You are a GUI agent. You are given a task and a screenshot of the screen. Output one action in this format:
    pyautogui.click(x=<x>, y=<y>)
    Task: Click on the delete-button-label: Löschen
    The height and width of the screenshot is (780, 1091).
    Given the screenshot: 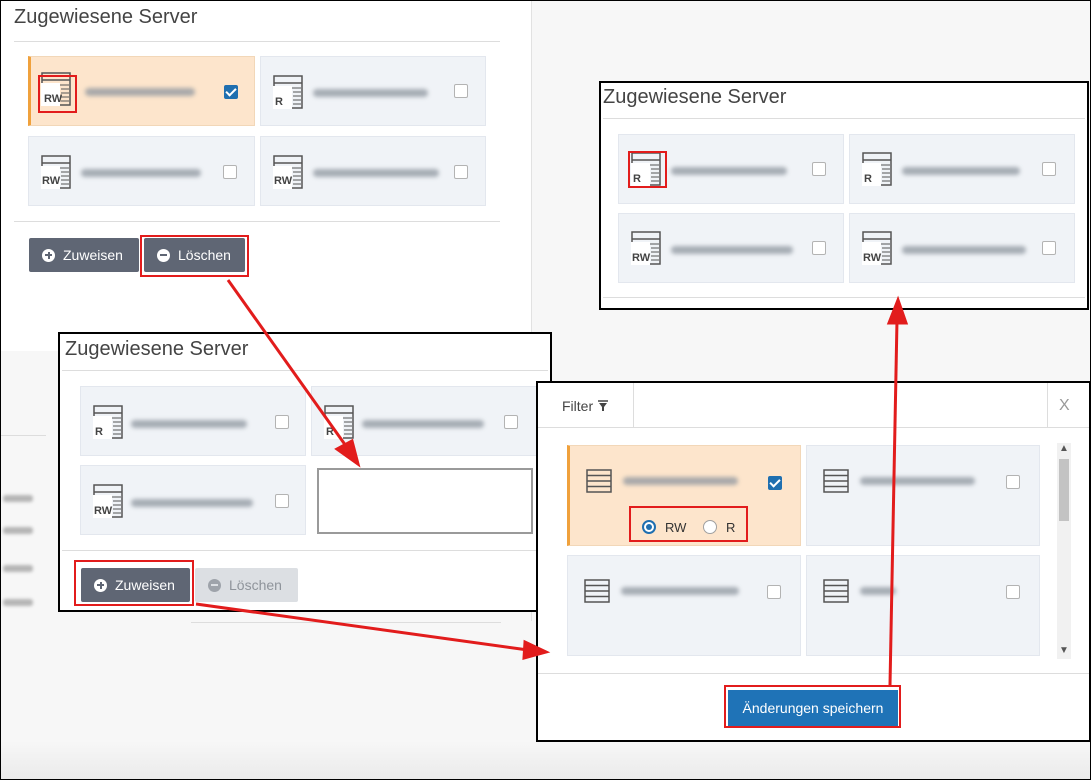 What is the action you would take?
    pyautogui.click(x=255, y=585)
    